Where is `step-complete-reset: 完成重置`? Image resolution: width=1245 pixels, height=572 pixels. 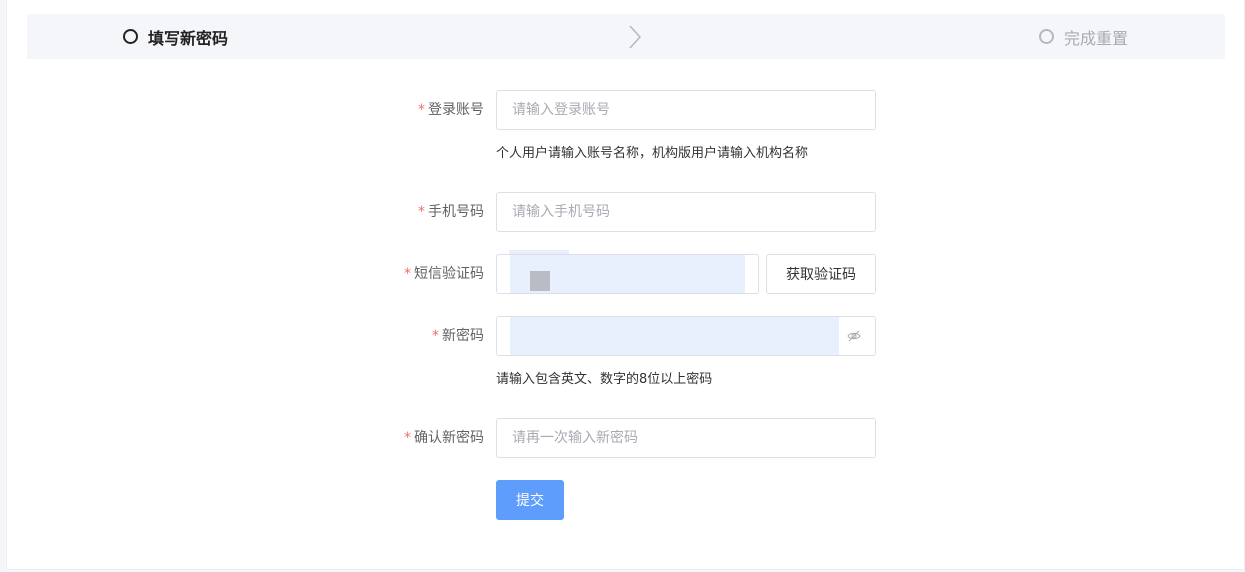
step-complete-reset: 完成重置 is located at coordinates (1083, 36).